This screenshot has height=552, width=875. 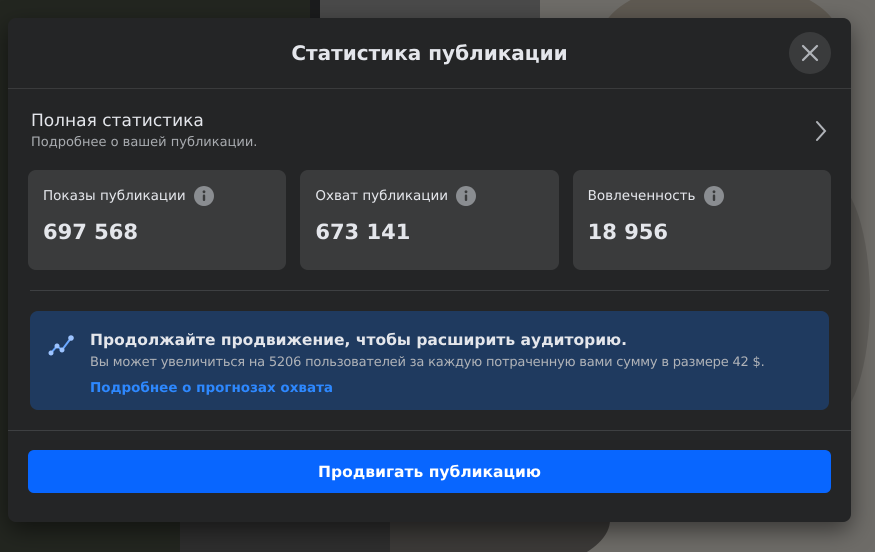 What do you see at coordinates (427, 362) in the screenshot?
I see `promo-text: Вы может увеличиться на 5206 пользователей за каждую потраченную вами сумму в размере 42 $.` at bounding box center [427, 362].